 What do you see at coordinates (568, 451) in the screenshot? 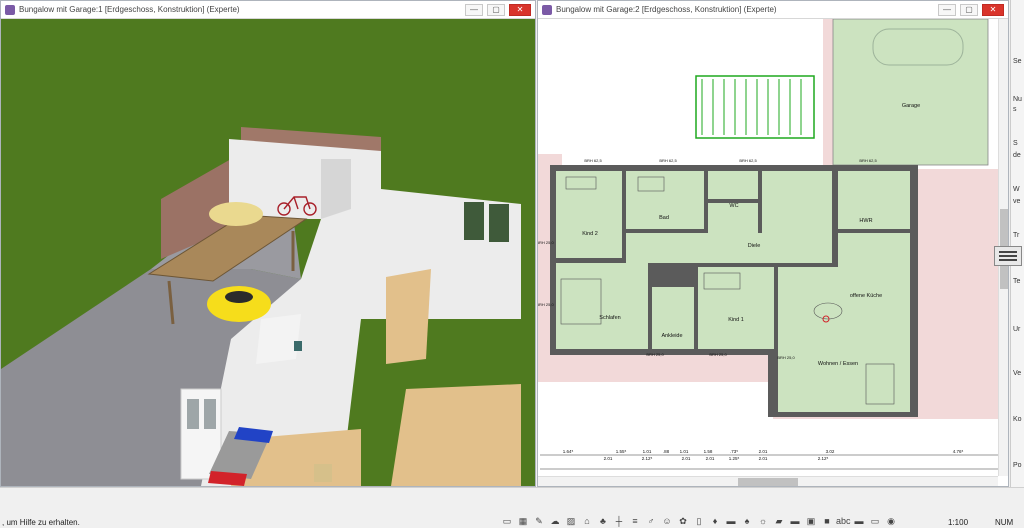
I see `dimension-label: 1.64⁵` at bounding box center [568, 451].